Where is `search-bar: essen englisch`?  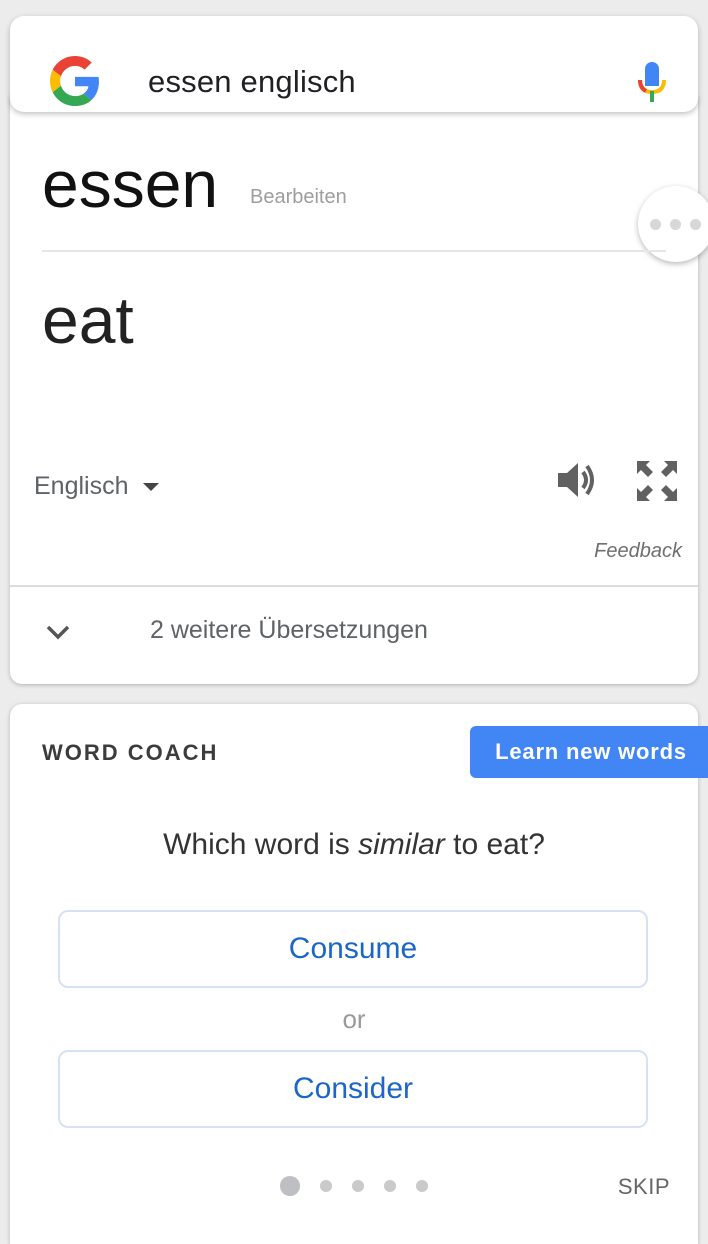
search-bar: essen englisch is located at coordinates (354, 64).